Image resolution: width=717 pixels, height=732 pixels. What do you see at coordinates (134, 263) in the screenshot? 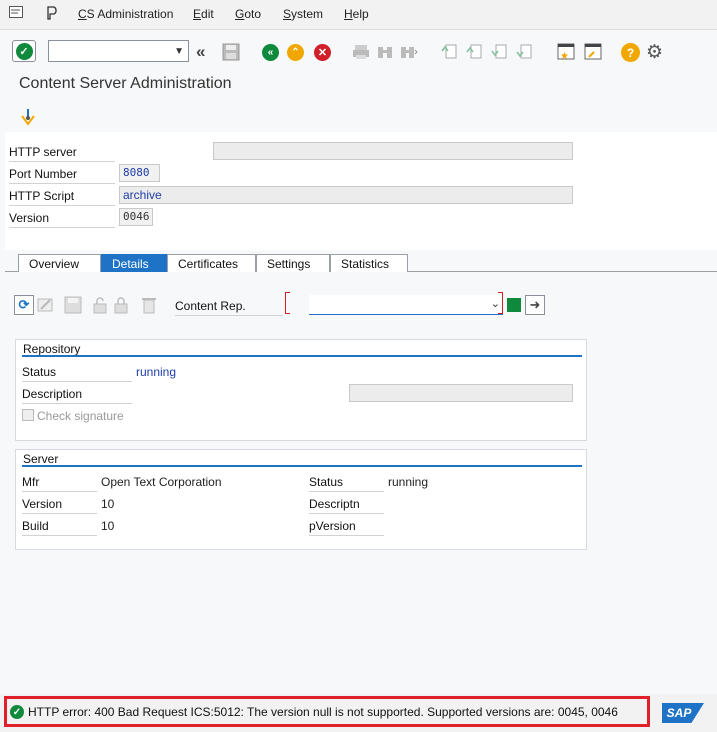
I see `tab-details: Details` at bounding box center [134, 263].